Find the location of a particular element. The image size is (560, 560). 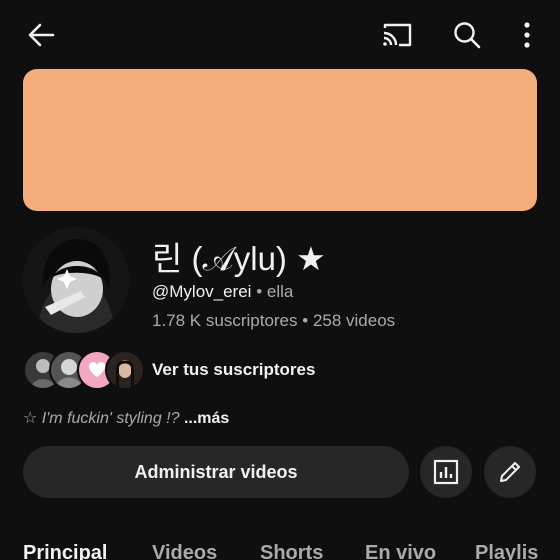

cast-icon is located at coordinates (397, 35).